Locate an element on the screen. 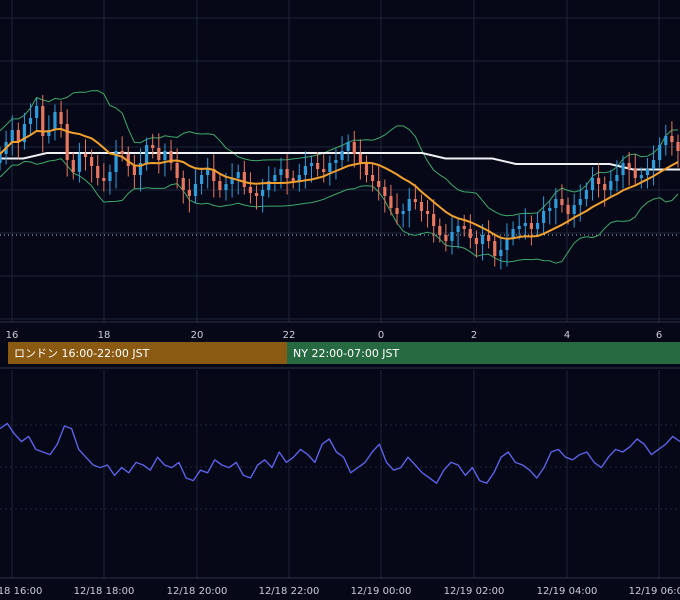  x-tick-label: 4 is located at coordinates (567, 335).